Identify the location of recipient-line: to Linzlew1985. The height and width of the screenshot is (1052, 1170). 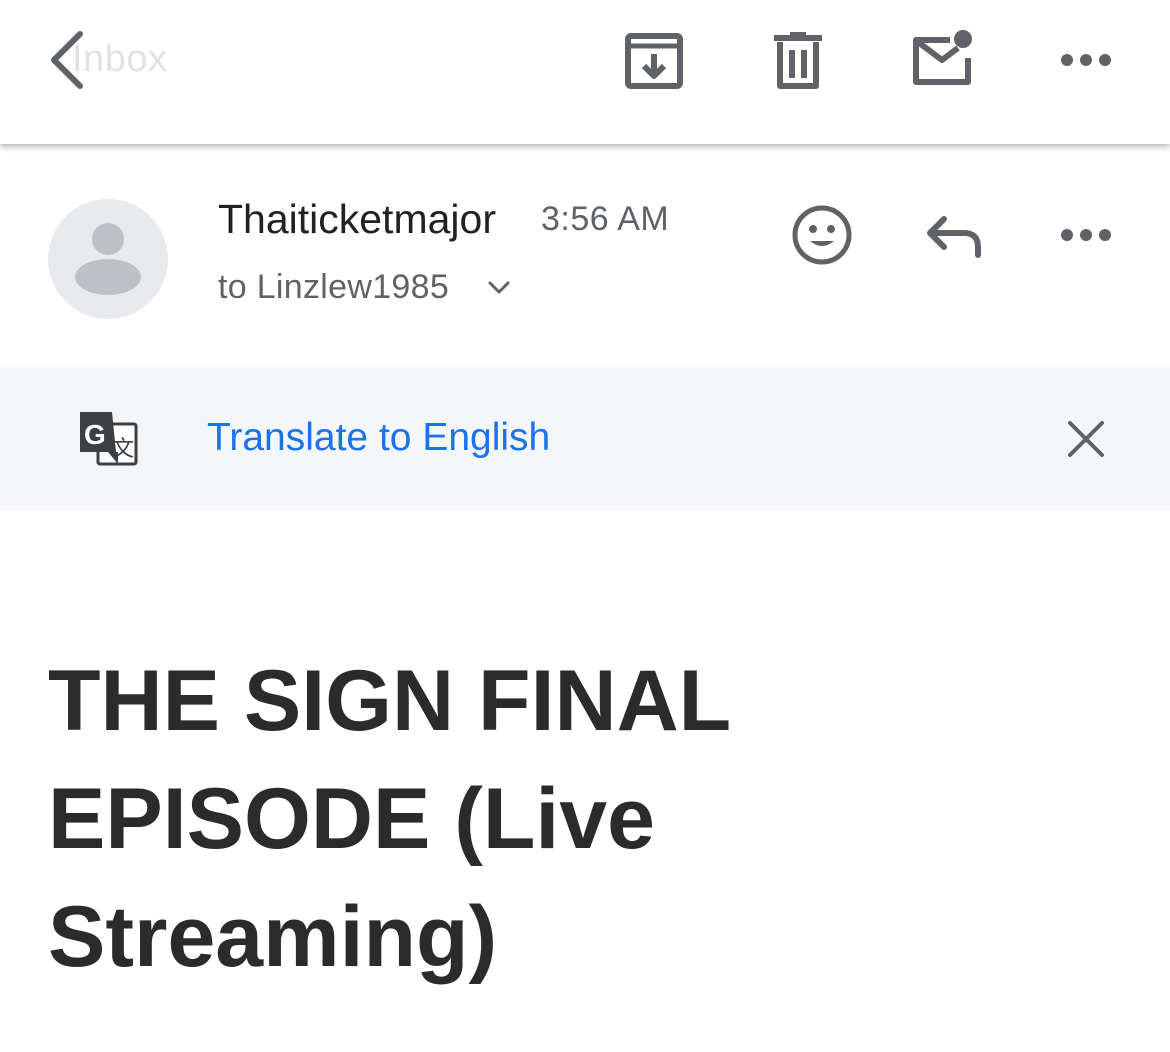
(333, 287).